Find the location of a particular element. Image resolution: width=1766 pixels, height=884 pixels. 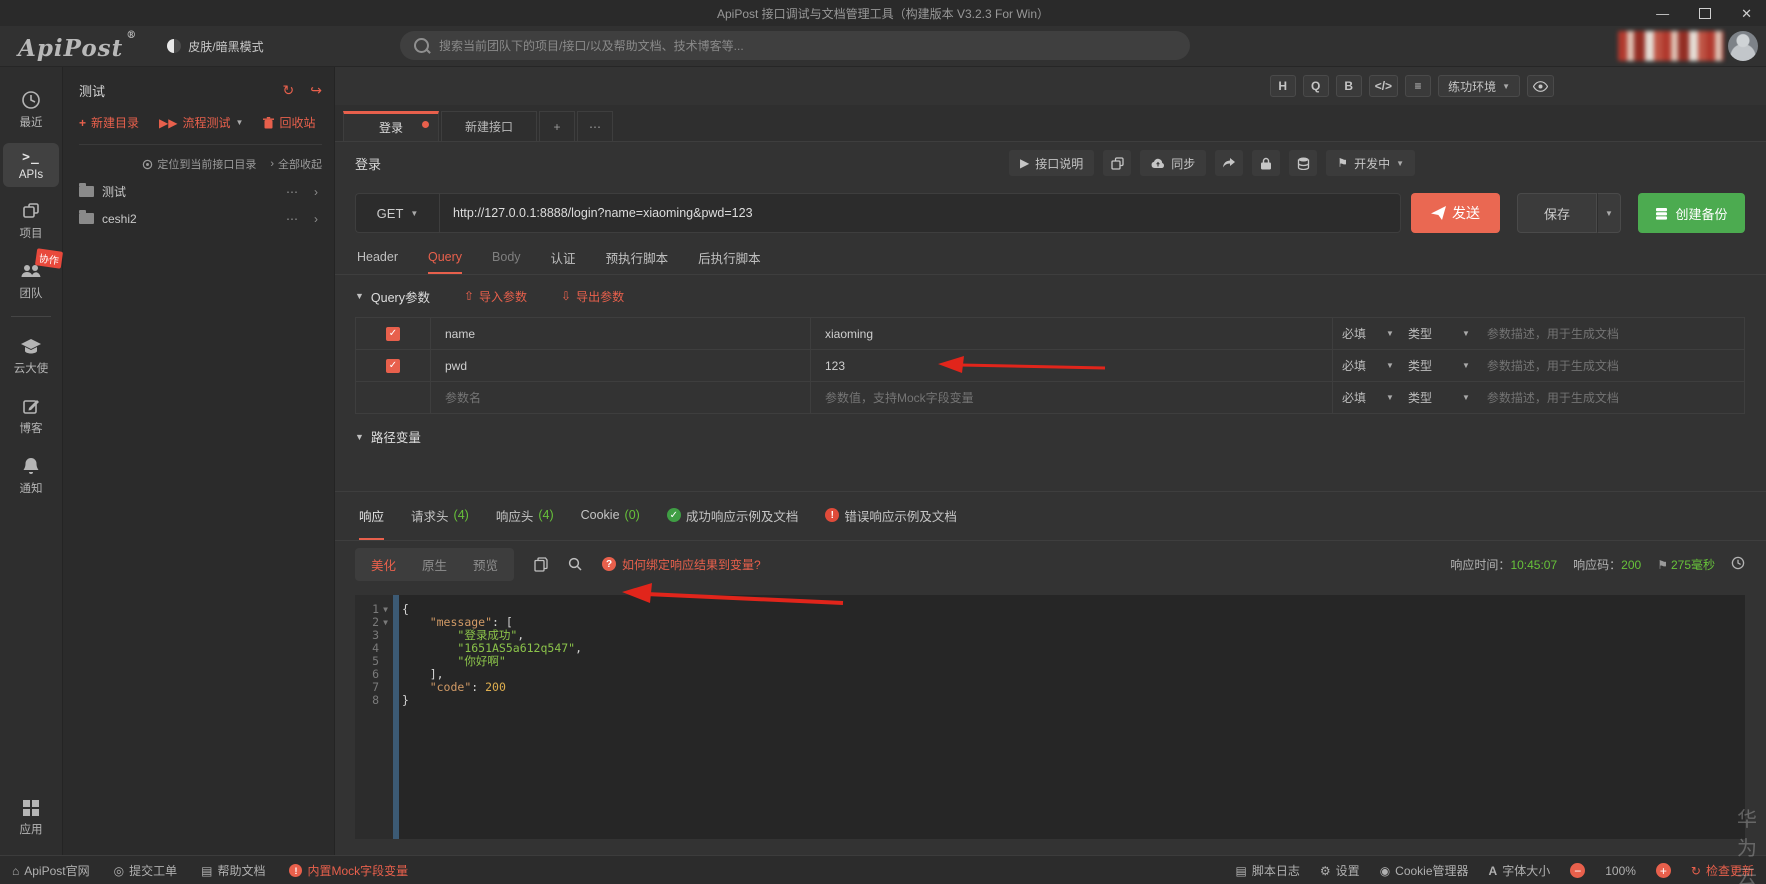

tab-pre-script: 预执行脚本 is located at coordinates (637, 258).